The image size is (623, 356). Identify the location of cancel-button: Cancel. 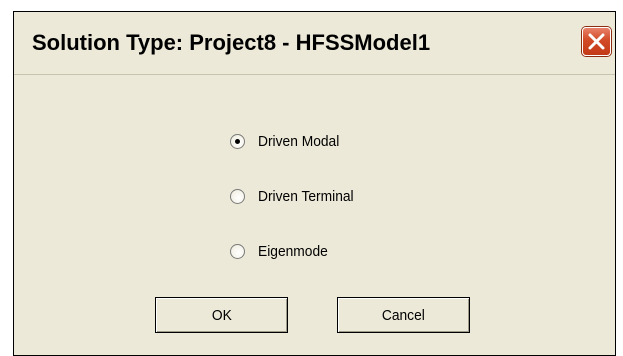
(403, 315).